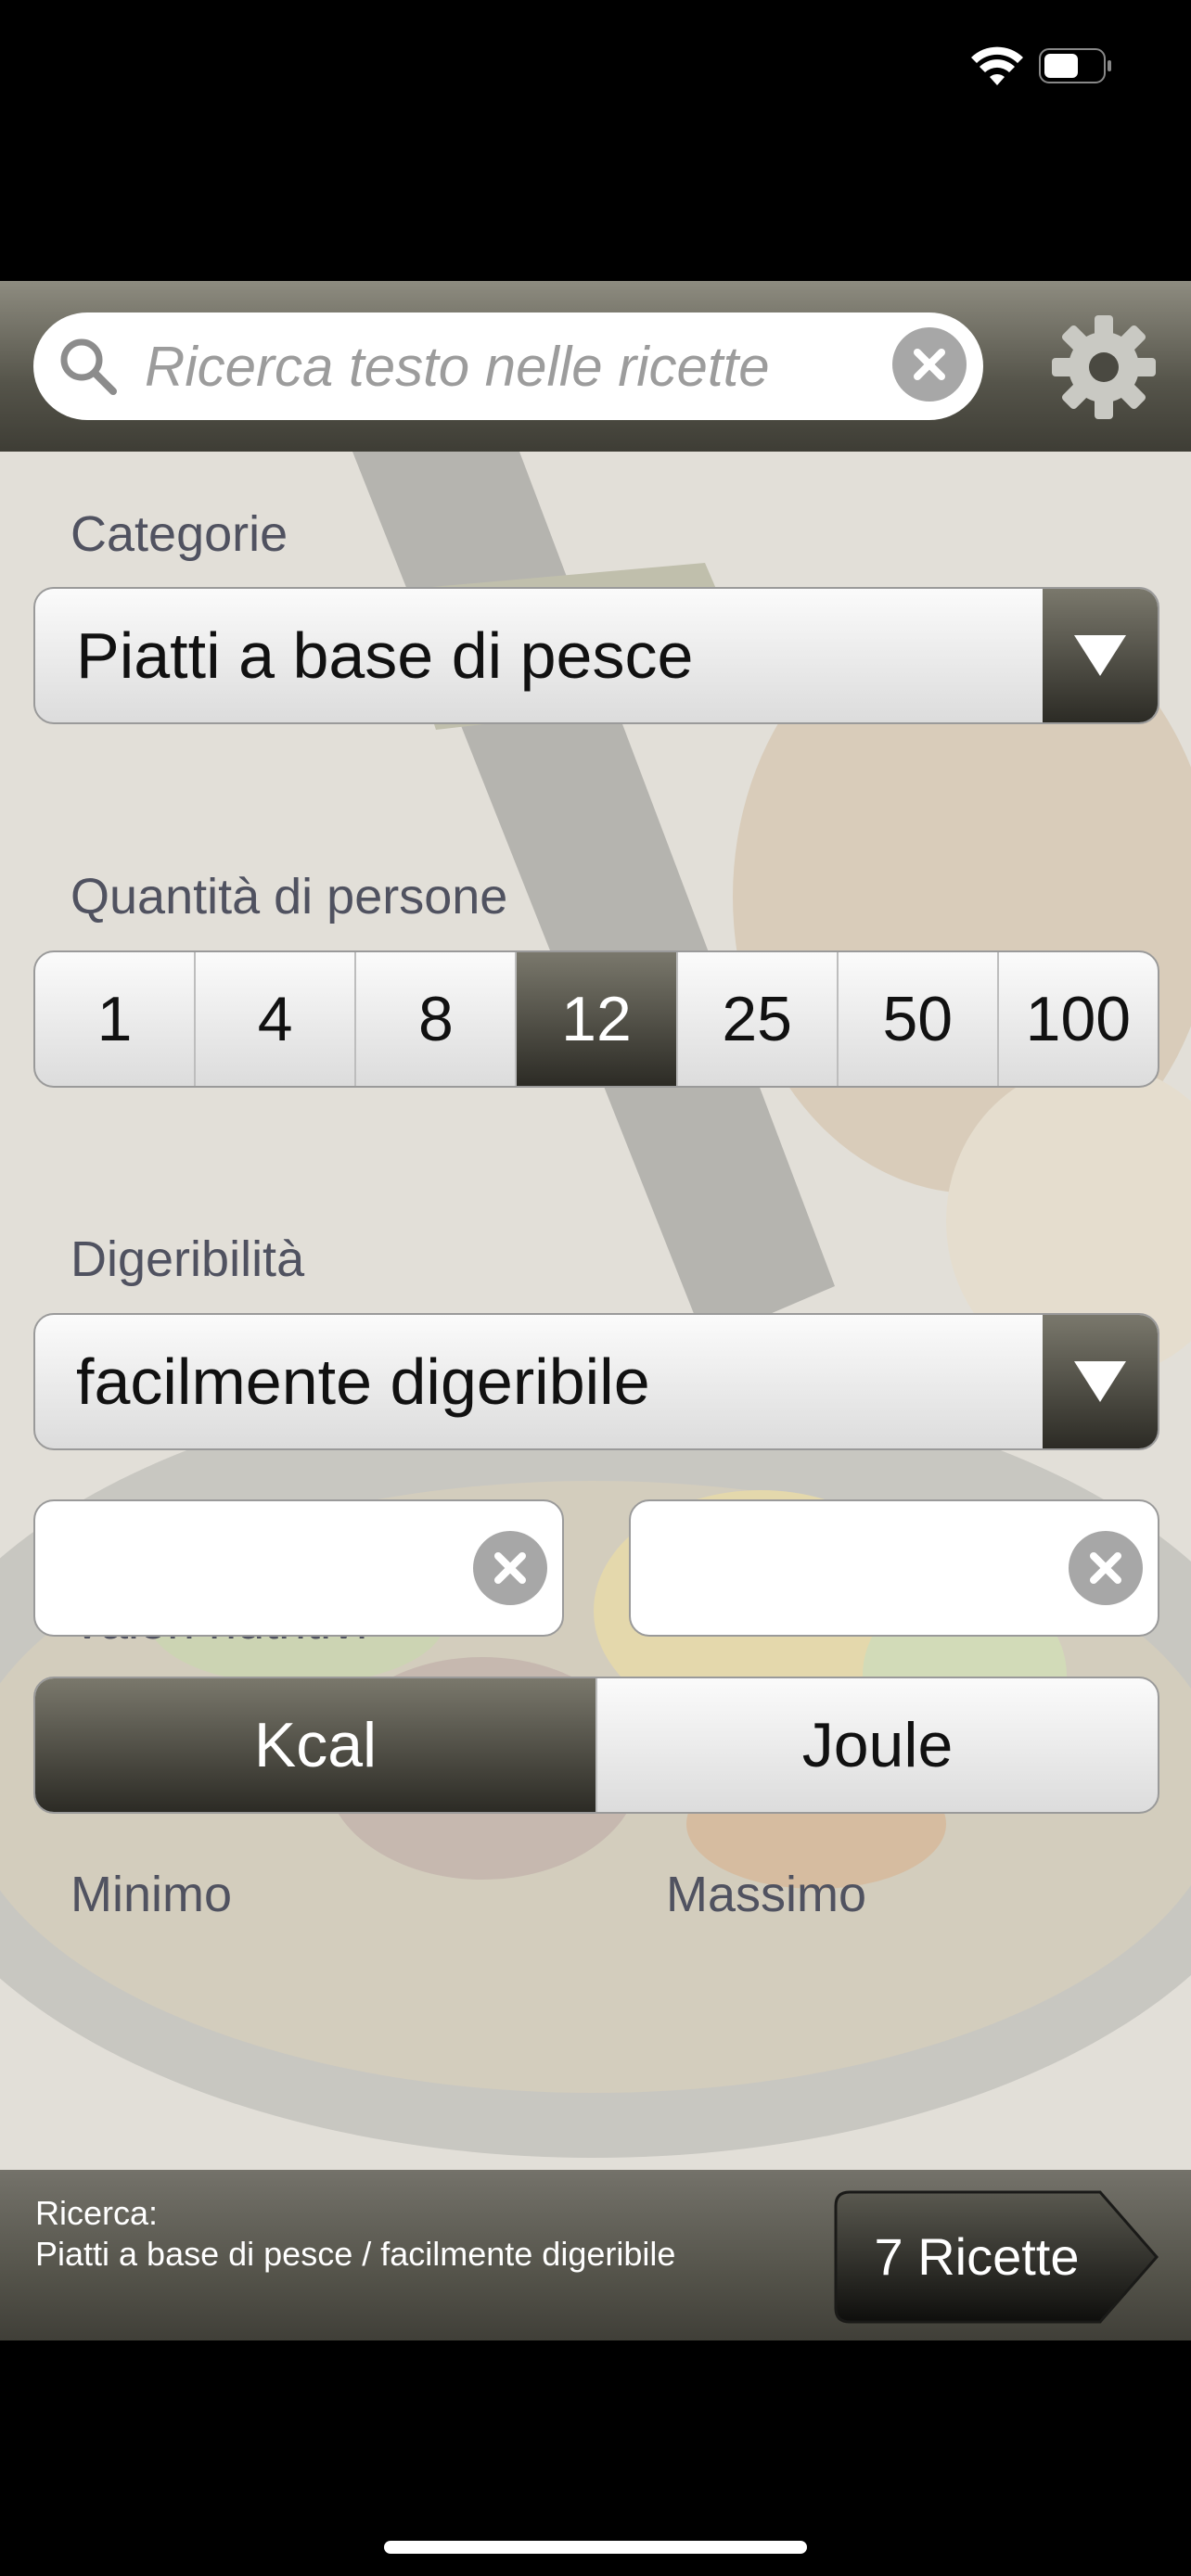 This screenshot has width=1191, height=2576. What do you see at coordinates (595, 140) in the screenshot?
I see `status-bar` at bounding box center [595, 140].